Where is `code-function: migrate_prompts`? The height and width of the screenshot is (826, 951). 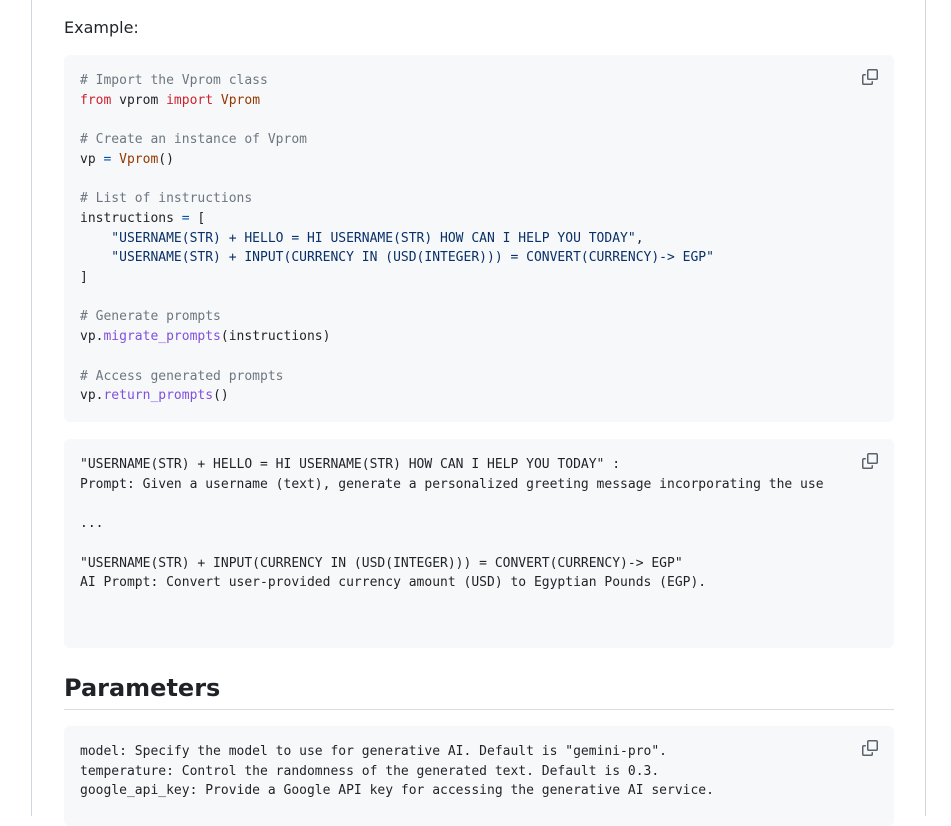 code-function: migrate_prompts is located at coordinates (162, 337).